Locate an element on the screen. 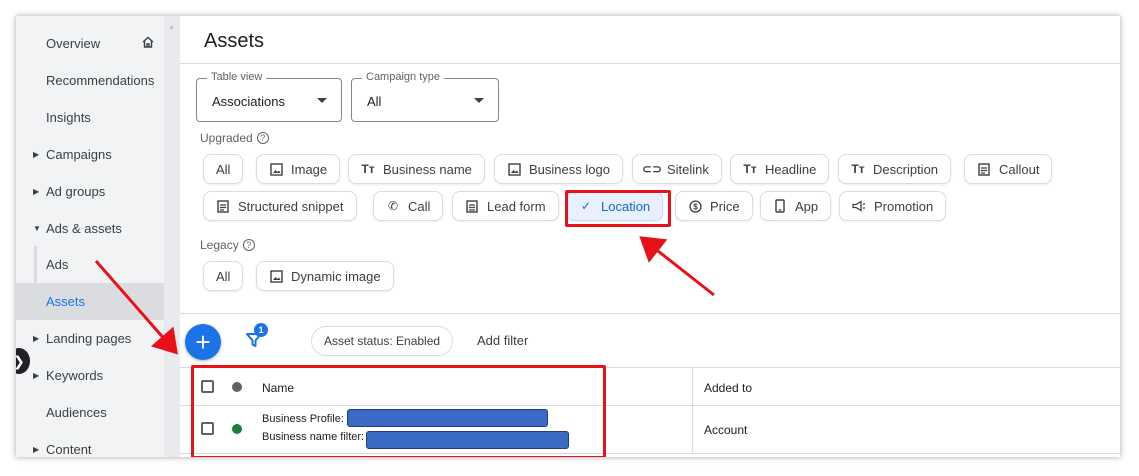 This screenshot has height=476, width=1139. megaphone-icon is located at coordinates (859, 206).